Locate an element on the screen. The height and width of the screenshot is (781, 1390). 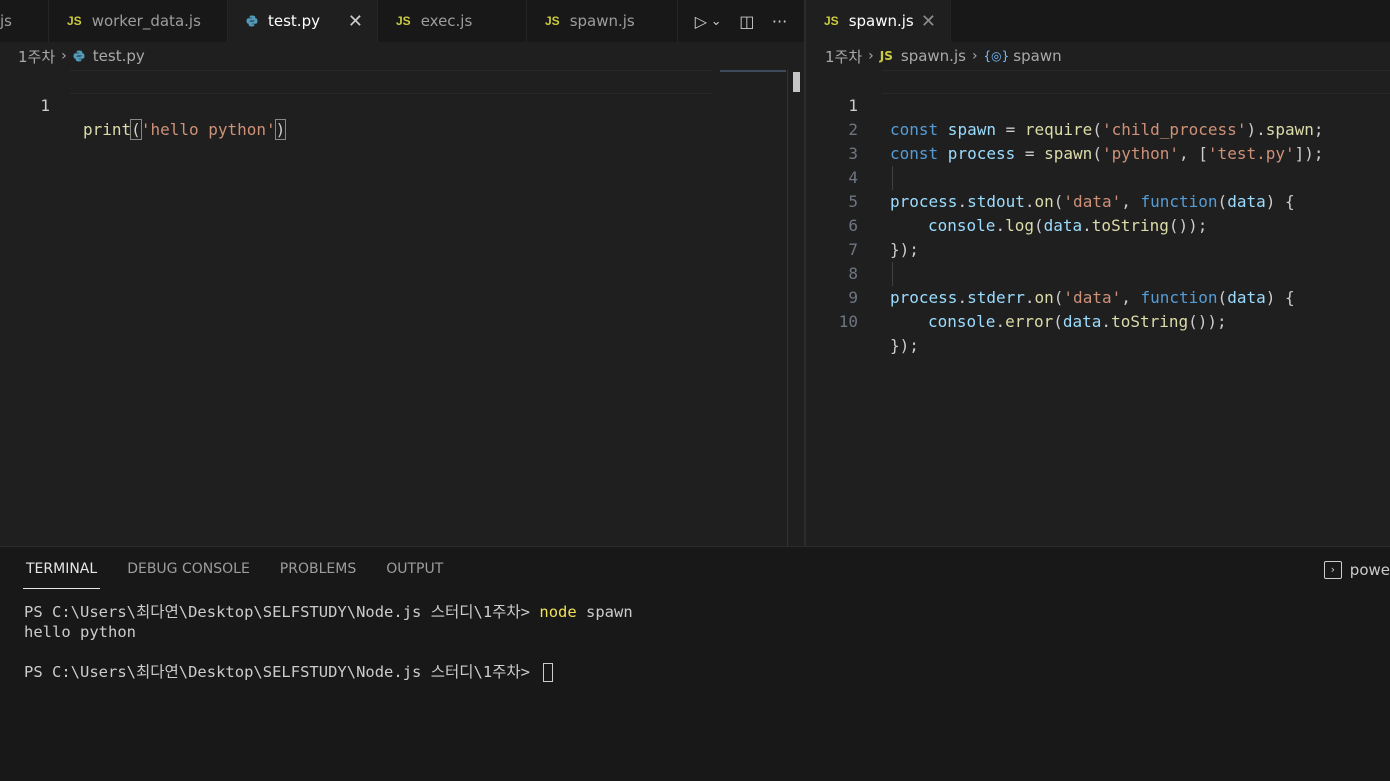
breadcrumb-file: test.py is located at coordinates (119, 56).